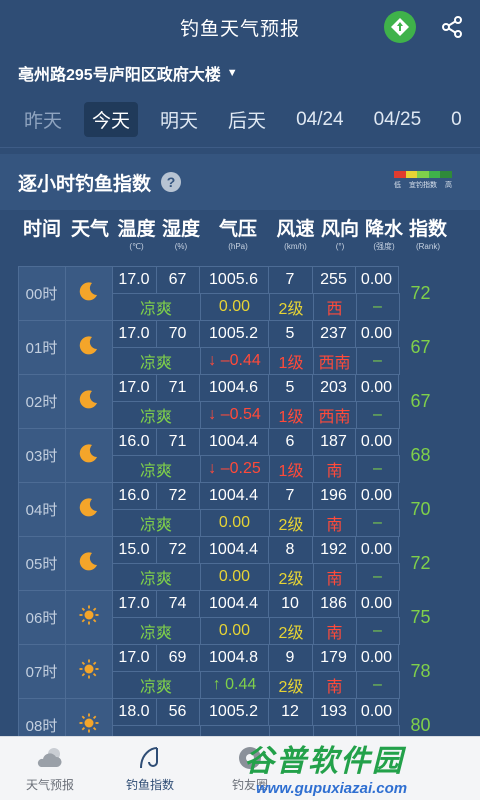 The height and width of the screenshot is (800, 480). What do you see at coordinates (134, 711) in the screenshot?
I see `temperature-value: 18.0` at bounding box center [134, 711].